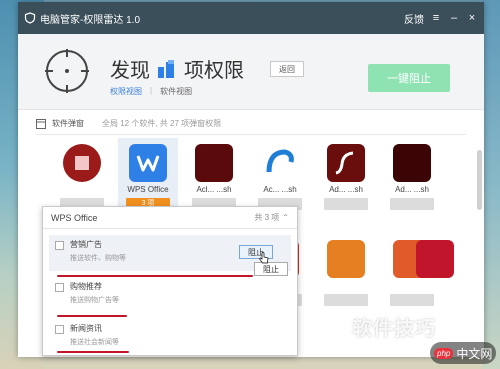 The width and height of the screenshot is (500, 369). Describe the element at coordinates (170, 337) in the screenshot. I see `permission-row: 新闻资讯 推送社会新闻等` at that location.